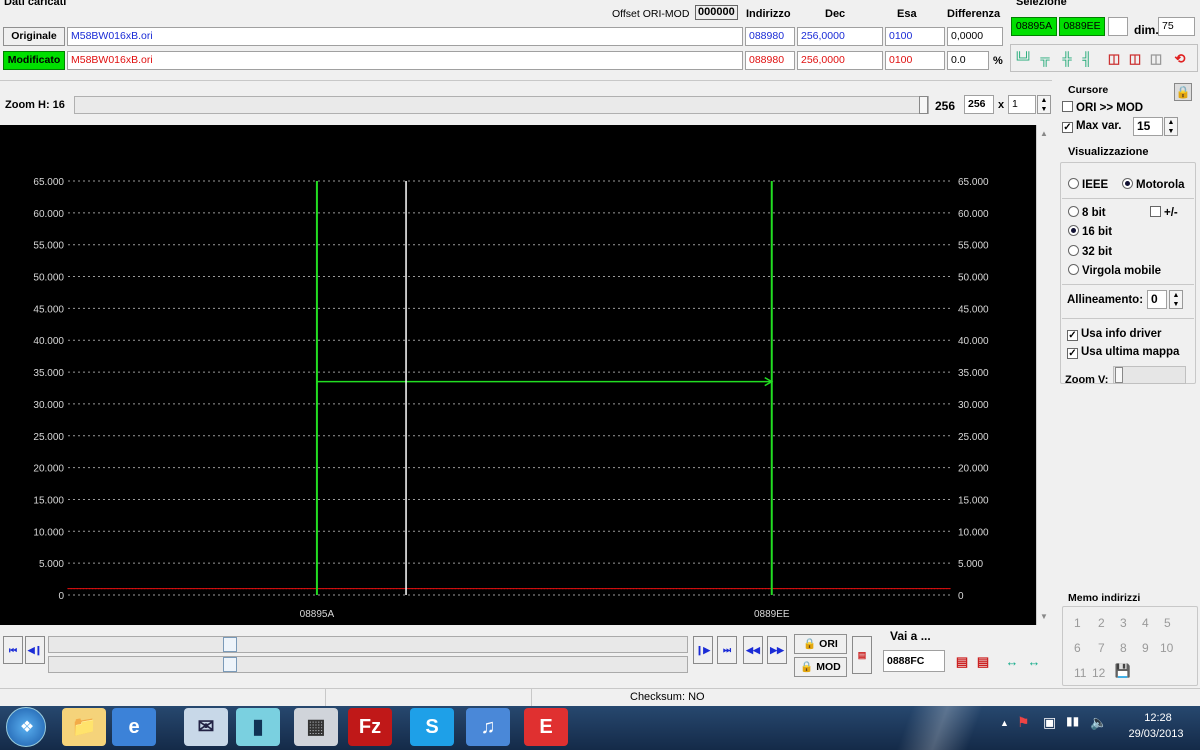 This screenshot has height=750, width=1200. I want to click on usa-info-driver-checkbox: ✓ Usa info driver, so click(1114, 334).